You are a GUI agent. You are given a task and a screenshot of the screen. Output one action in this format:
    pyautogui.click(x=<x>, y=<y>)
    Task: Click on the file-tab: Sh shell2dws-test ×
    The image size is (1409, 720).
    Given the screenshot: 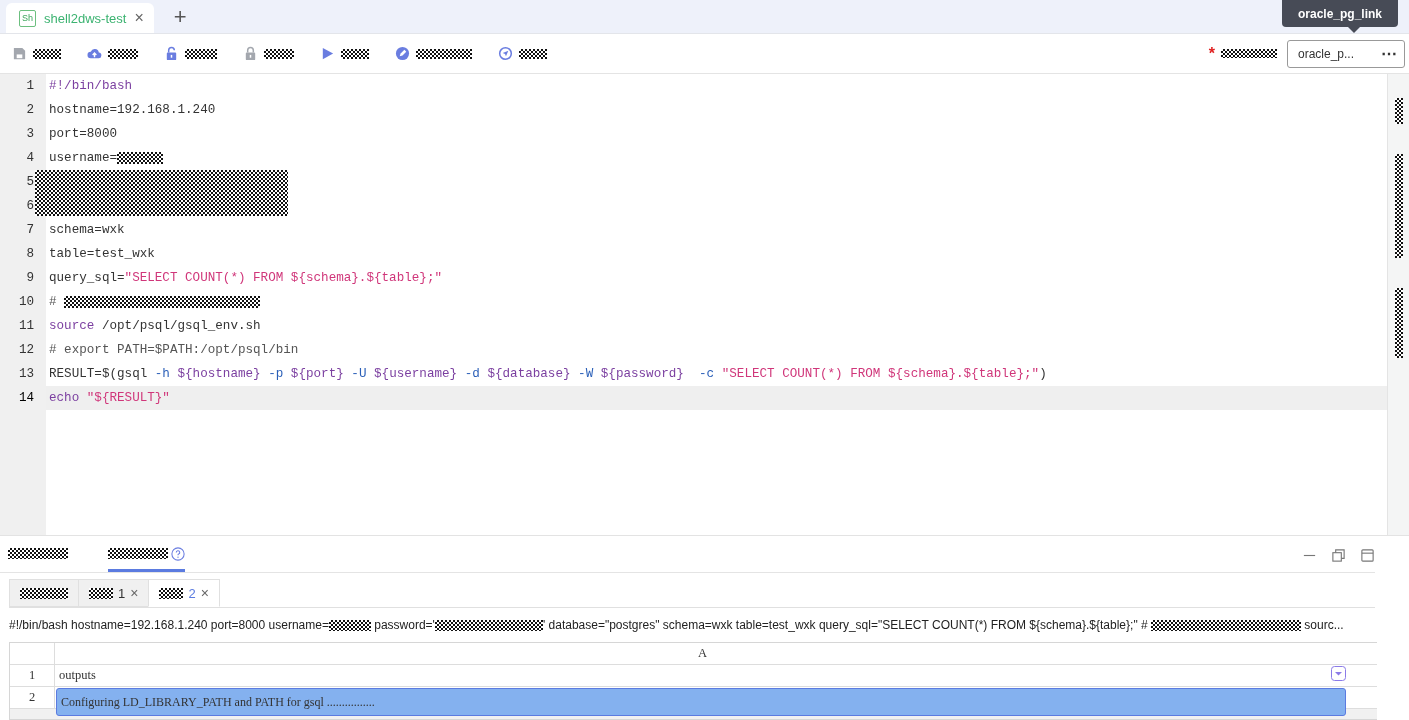 What is the action you would take?
    pyautogui.click(x=80, y=18)
    